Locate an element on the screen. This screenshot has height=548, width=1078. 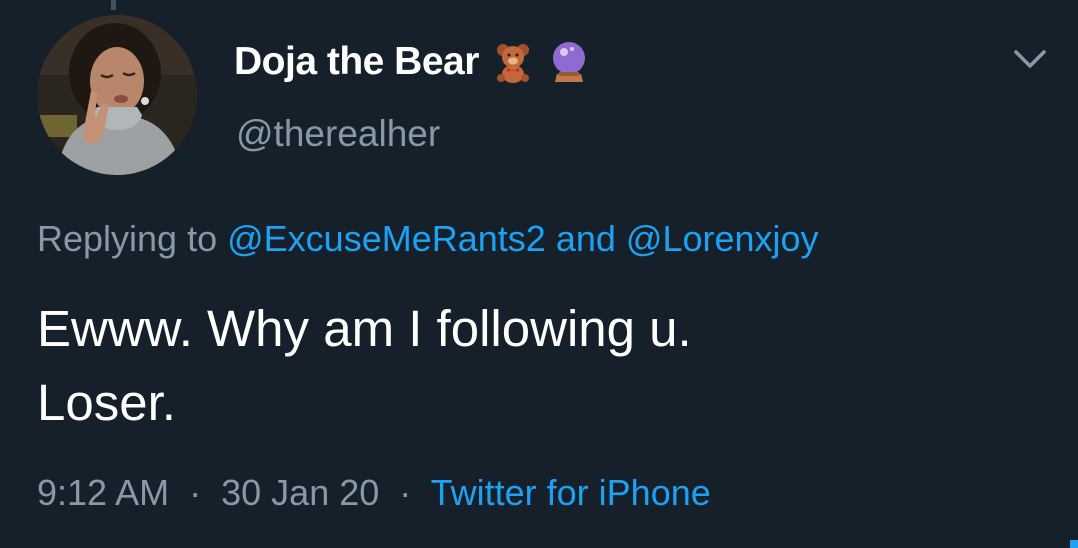
display-name-row: Doja the Bear is located at coordinates (412, 62).